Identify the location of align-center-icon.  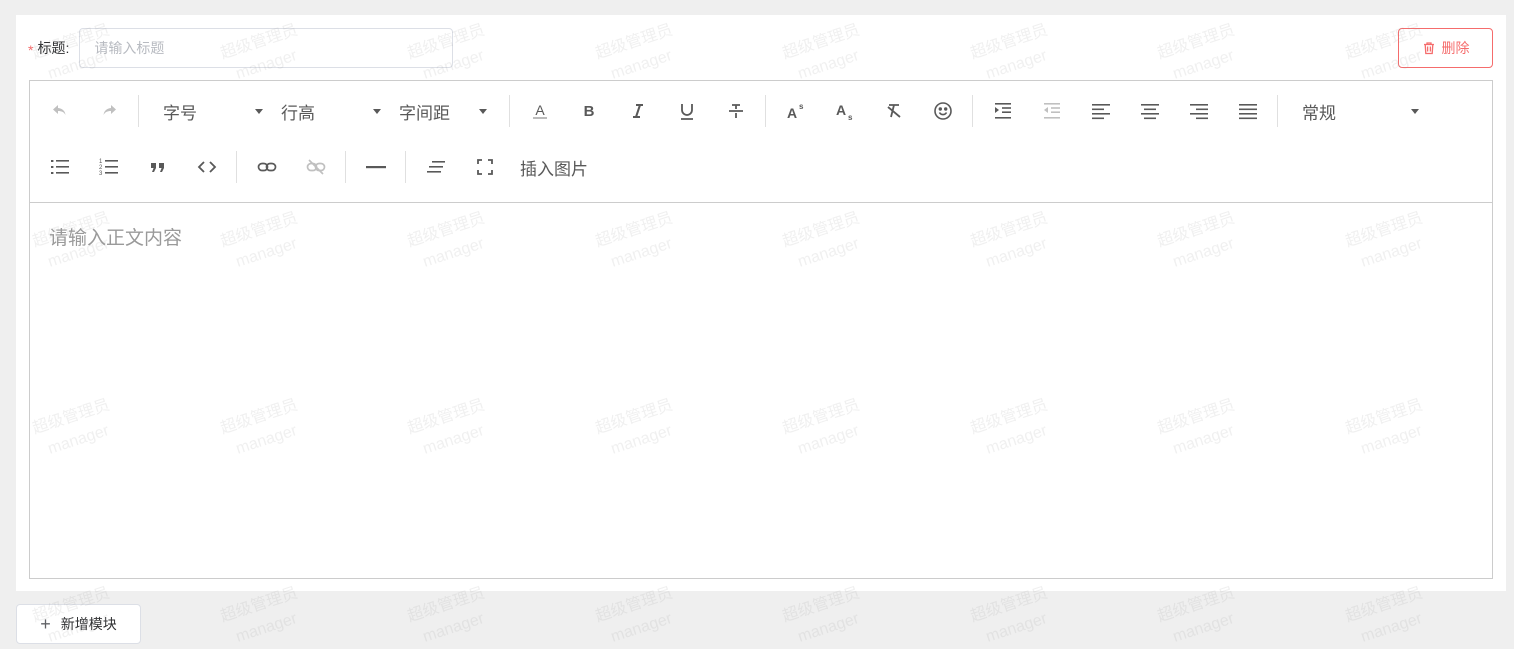
(1150, 111).